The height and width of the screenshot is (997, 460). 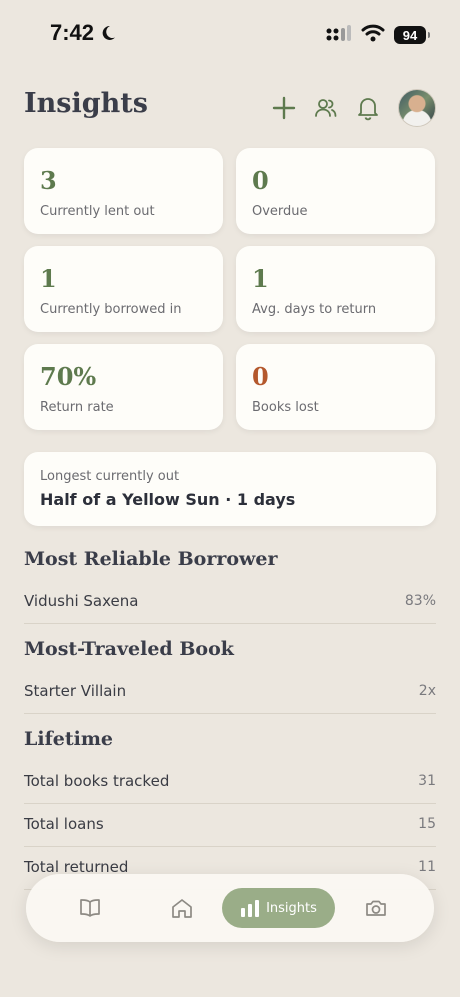 What do you see at coordinates (108, 35) in the screenshot?
I see `moon-icon` at bounding box center [108, 35].